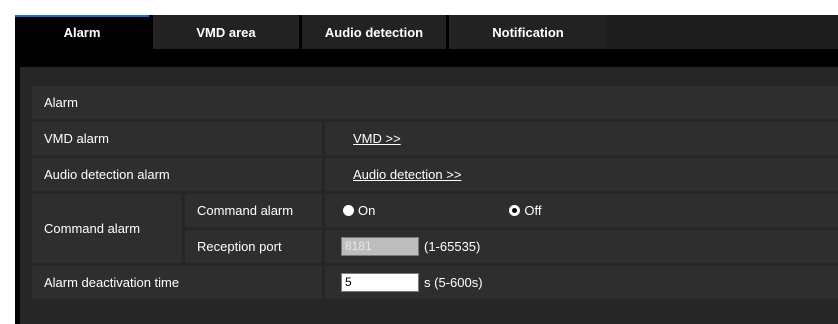 The height and width of the screenshot is (324, 838). What do you see at coordinates (348, 210) in the screenshot?
I see `radio-on` at bounding box center [348, 210].